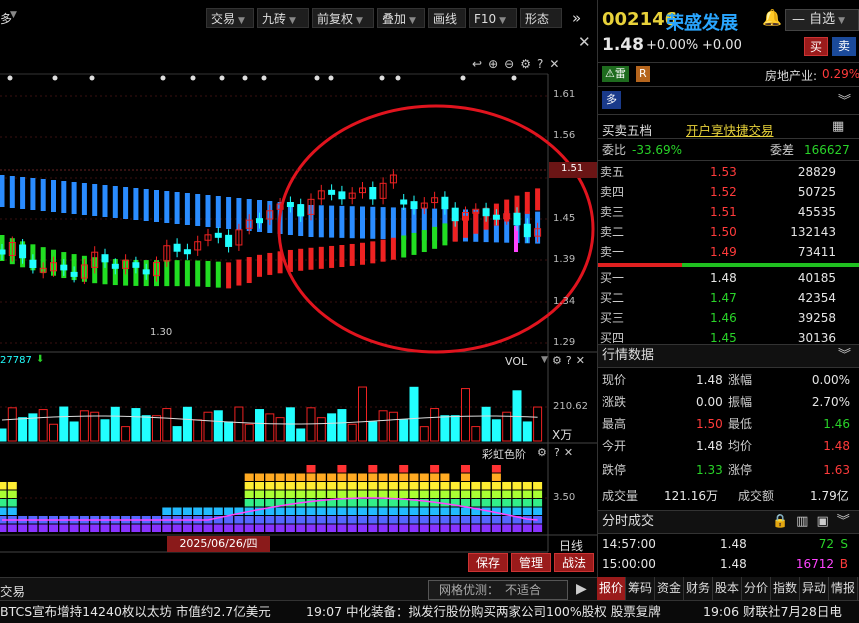 The image size is (859, 623). I want to click on ticker-item: 19:06 财联社7月28日电, so click(772, 612).